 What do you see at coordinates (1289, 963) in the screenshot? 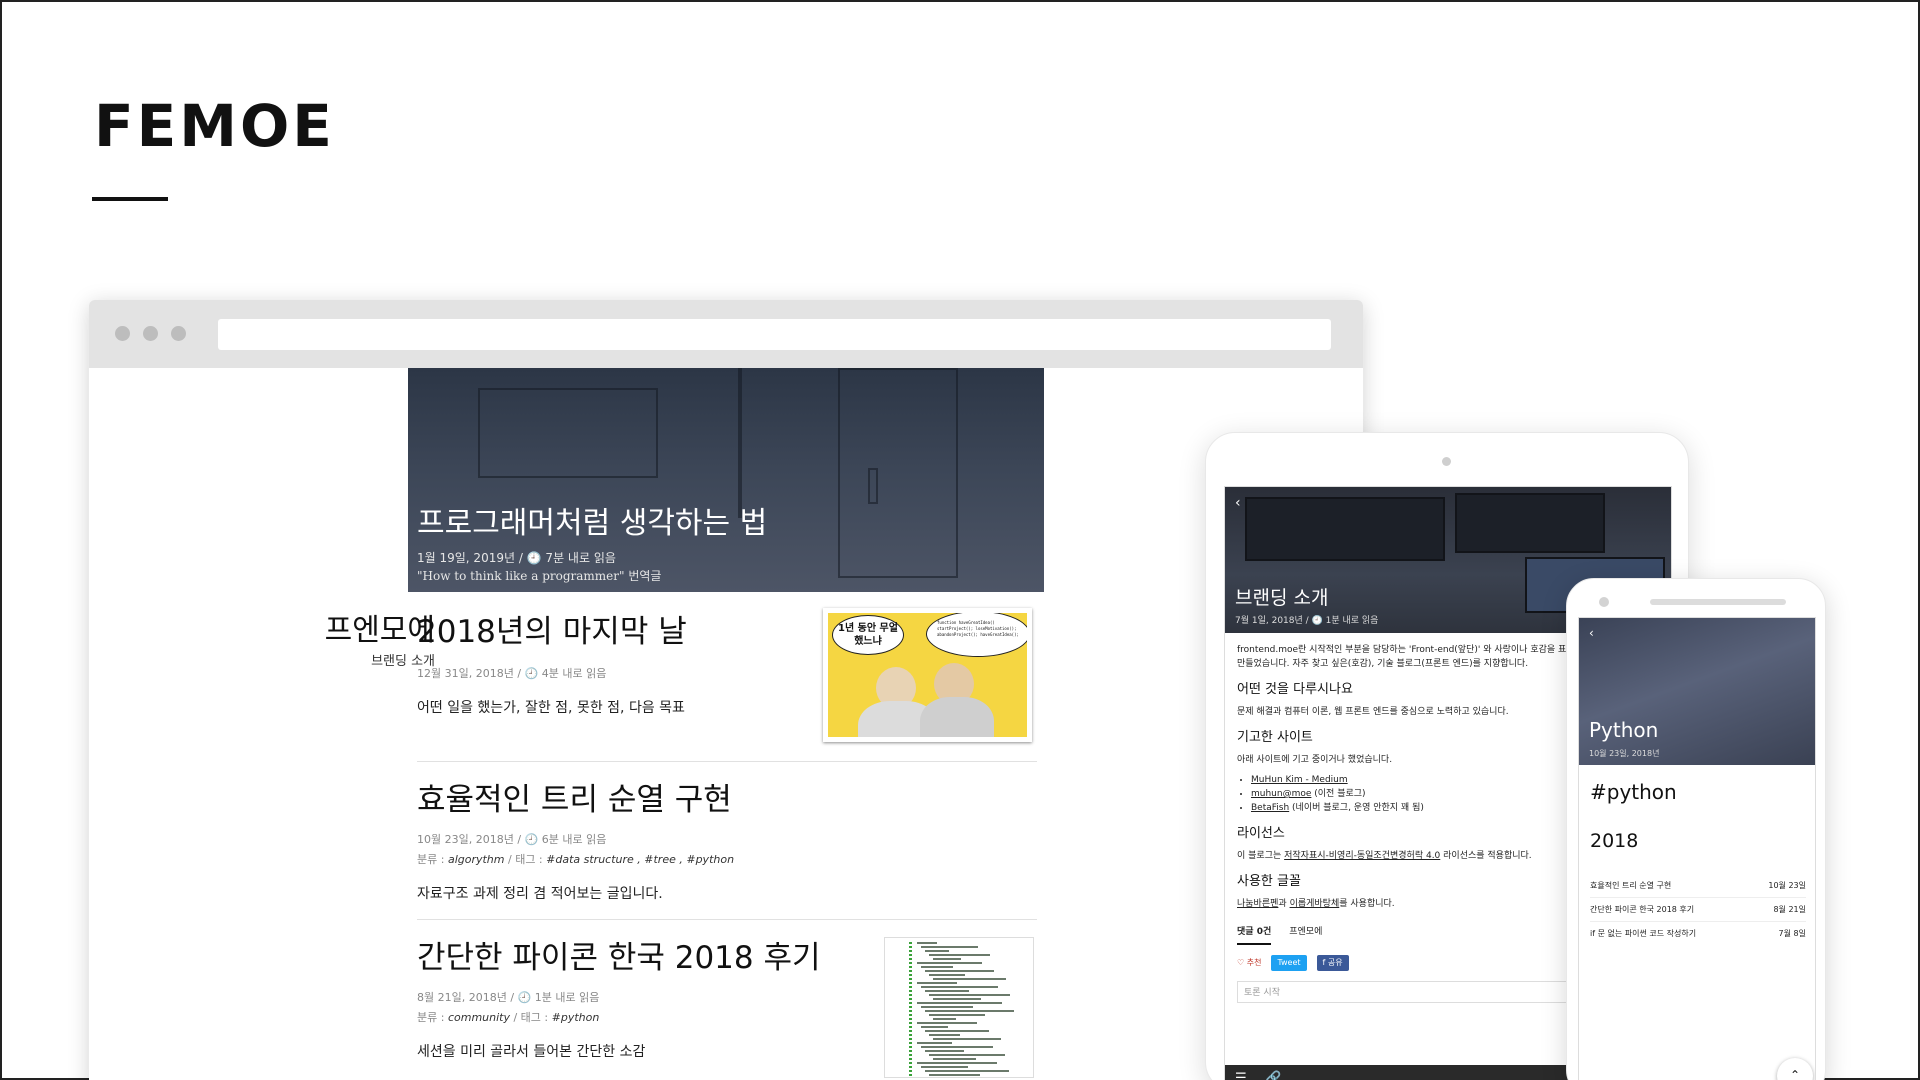
I see `tweet-button: Tweet` at bounding box center [1289, 963].